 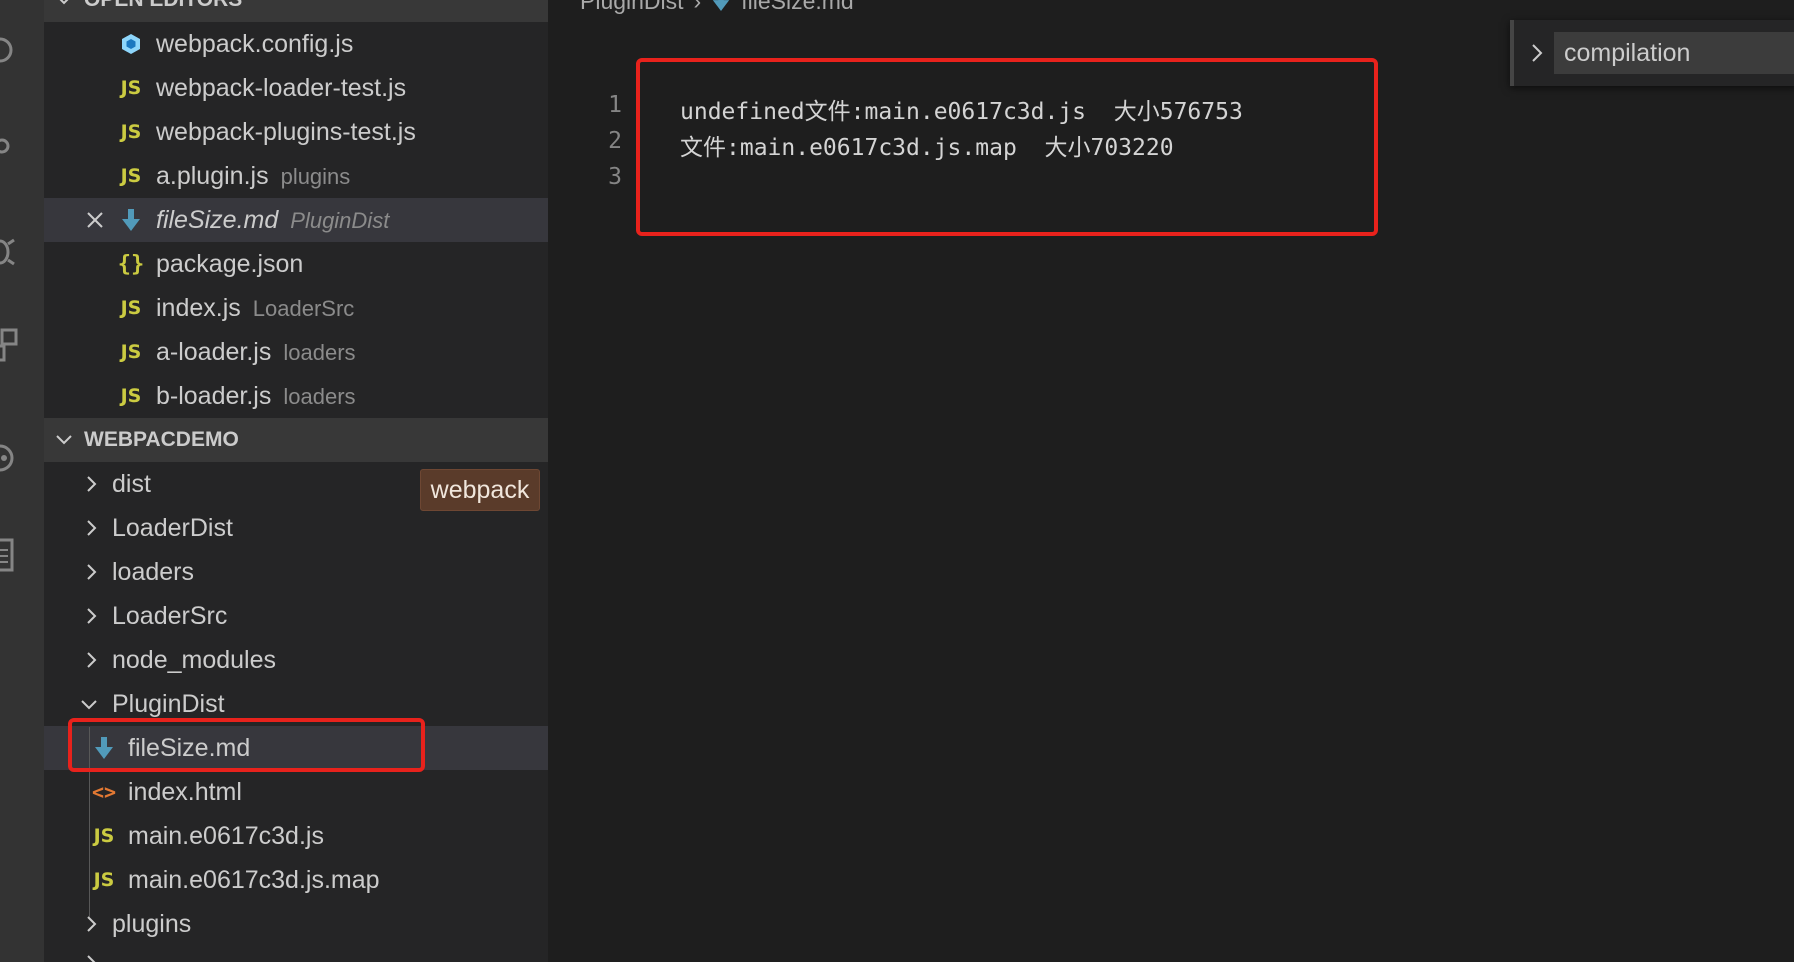 I want to click on extensions-icon, so click(x=13, y=346).